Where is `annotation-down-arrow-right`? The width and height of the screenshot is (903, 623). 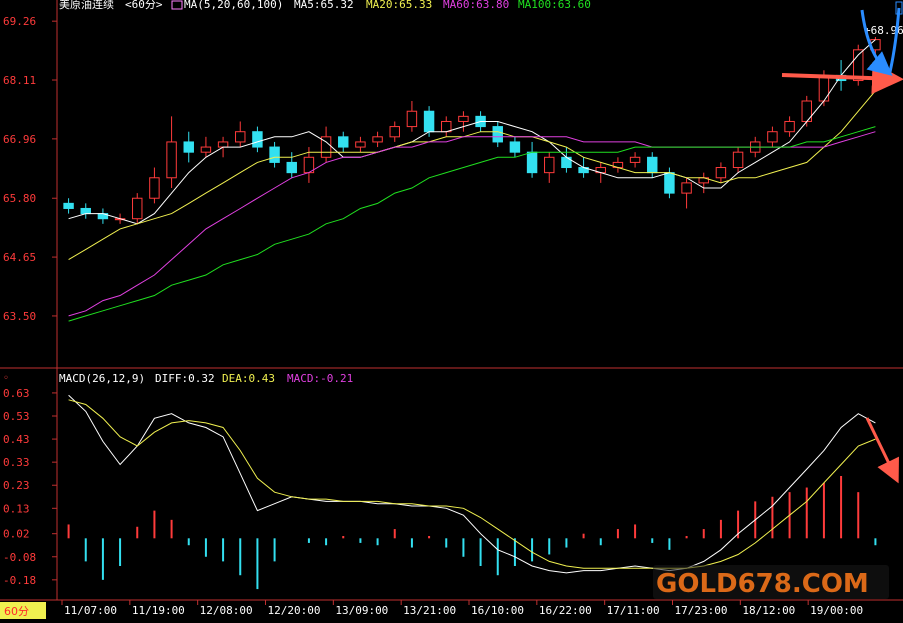
annotation-down-arrow-right is located at coordinates (894, 40).